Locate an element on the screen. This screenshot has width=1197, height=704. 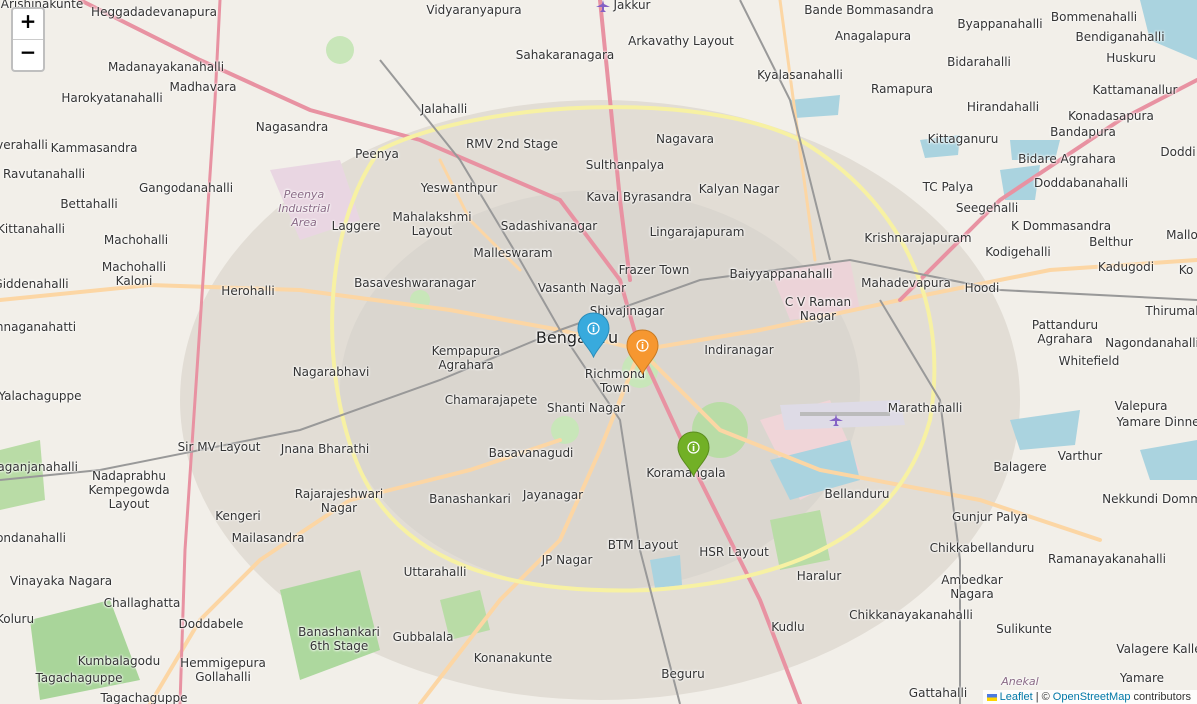
ukraine-flag-icon is located at coordinates (991, 697).